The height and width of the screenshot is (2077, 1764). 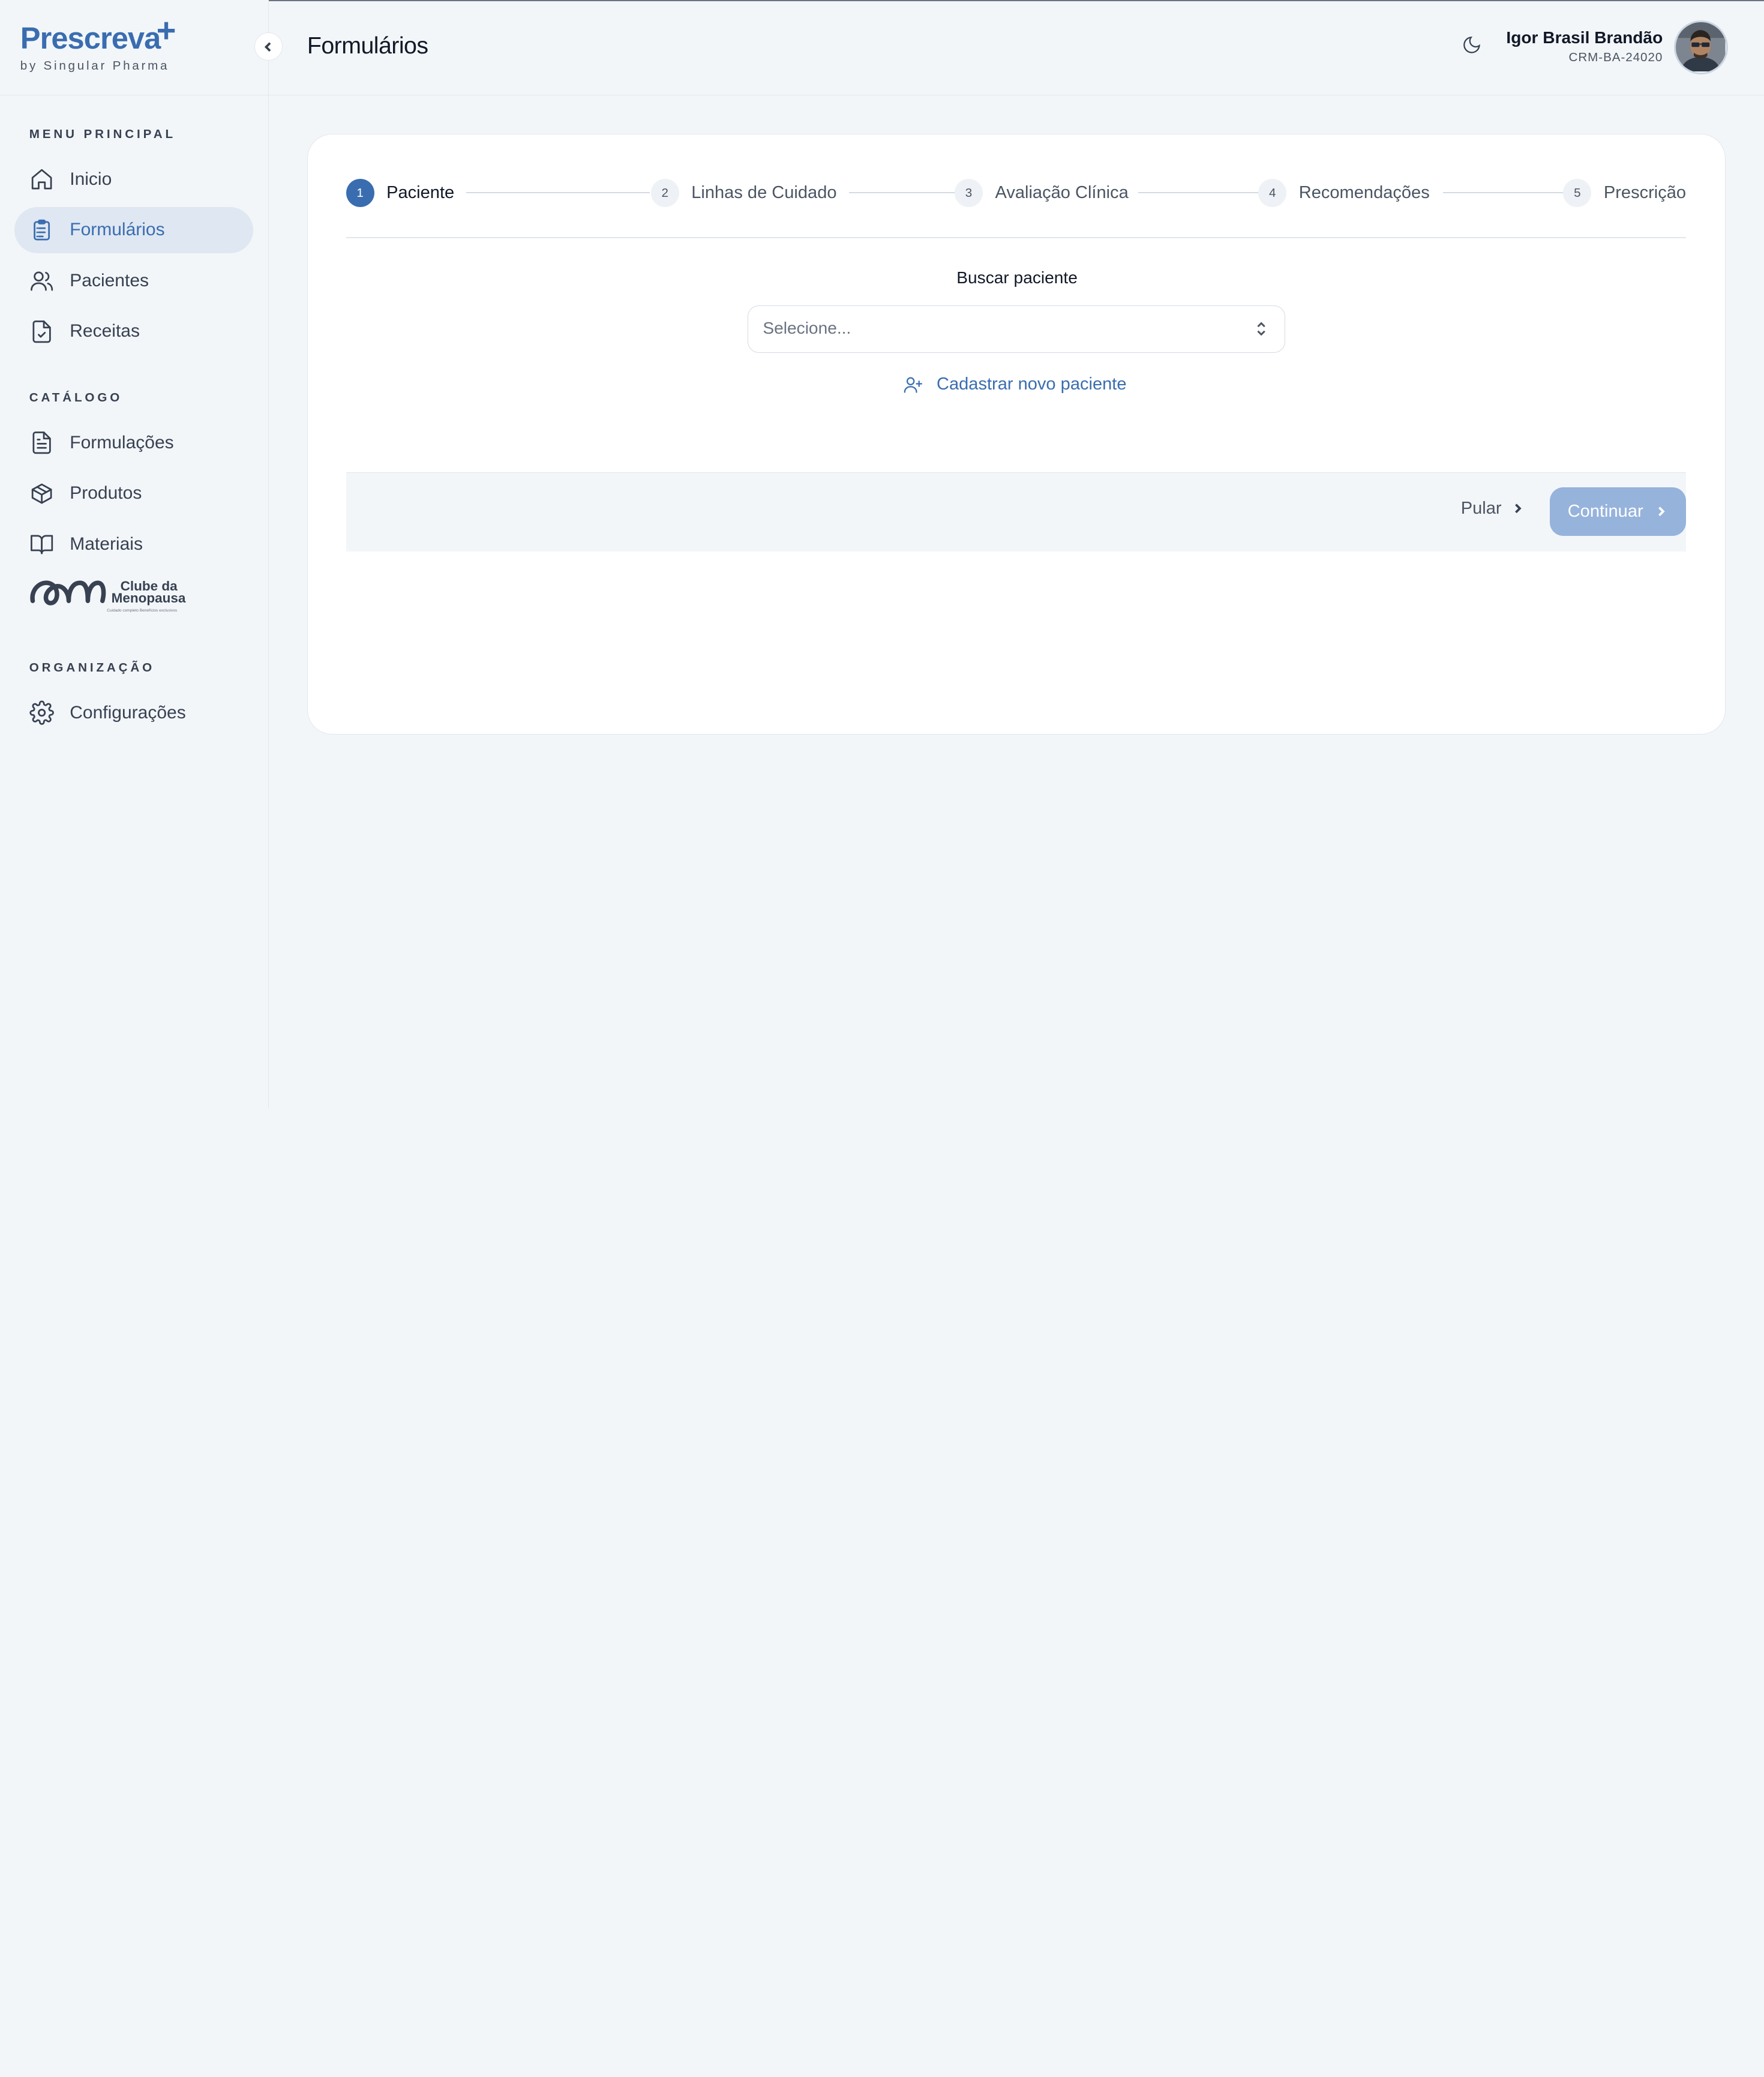 What do you see at coordinates (128, 712) in the screenshot?
I see `sidebar-item-label: Configurações` at bounding box center [128, 712].